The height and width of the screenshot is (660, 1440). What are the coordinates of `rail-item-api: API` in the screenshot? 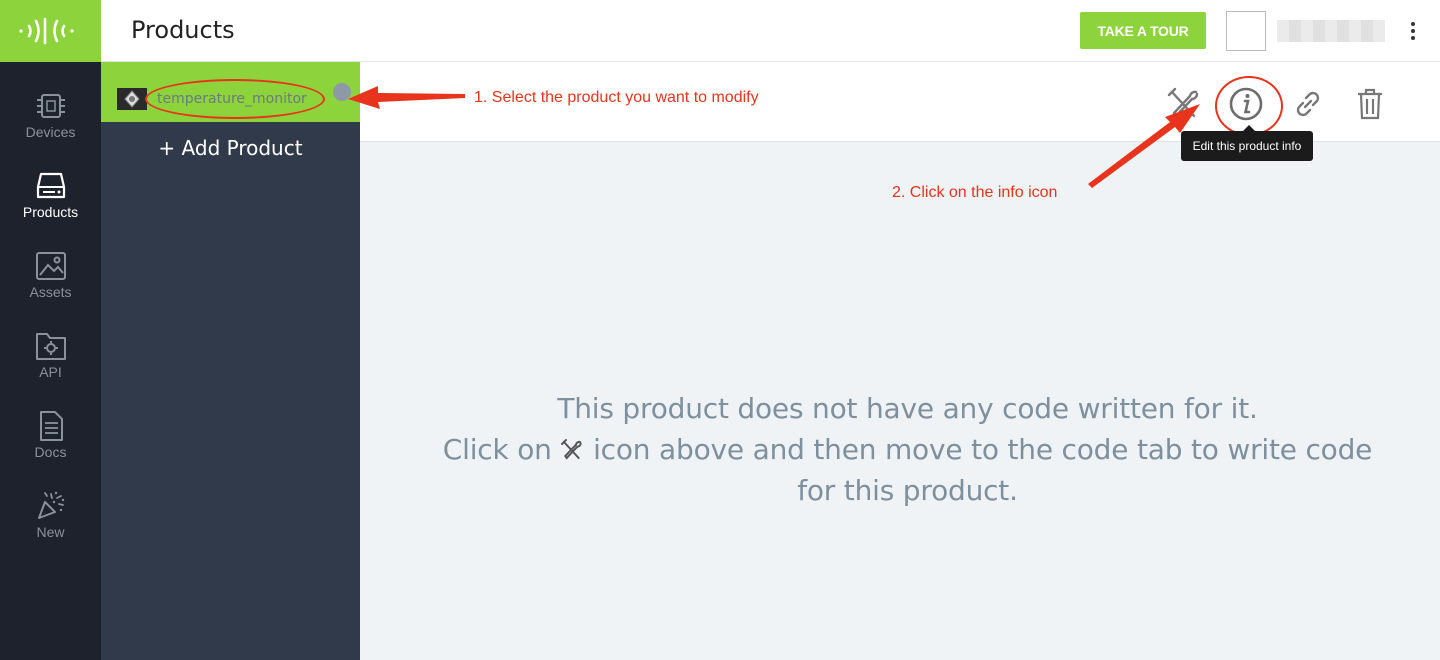 It's located at (50, 365).